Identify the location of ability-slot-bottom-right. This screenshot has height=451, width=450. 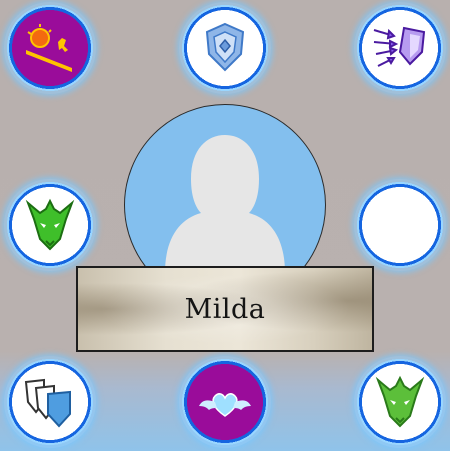
(400, 402).